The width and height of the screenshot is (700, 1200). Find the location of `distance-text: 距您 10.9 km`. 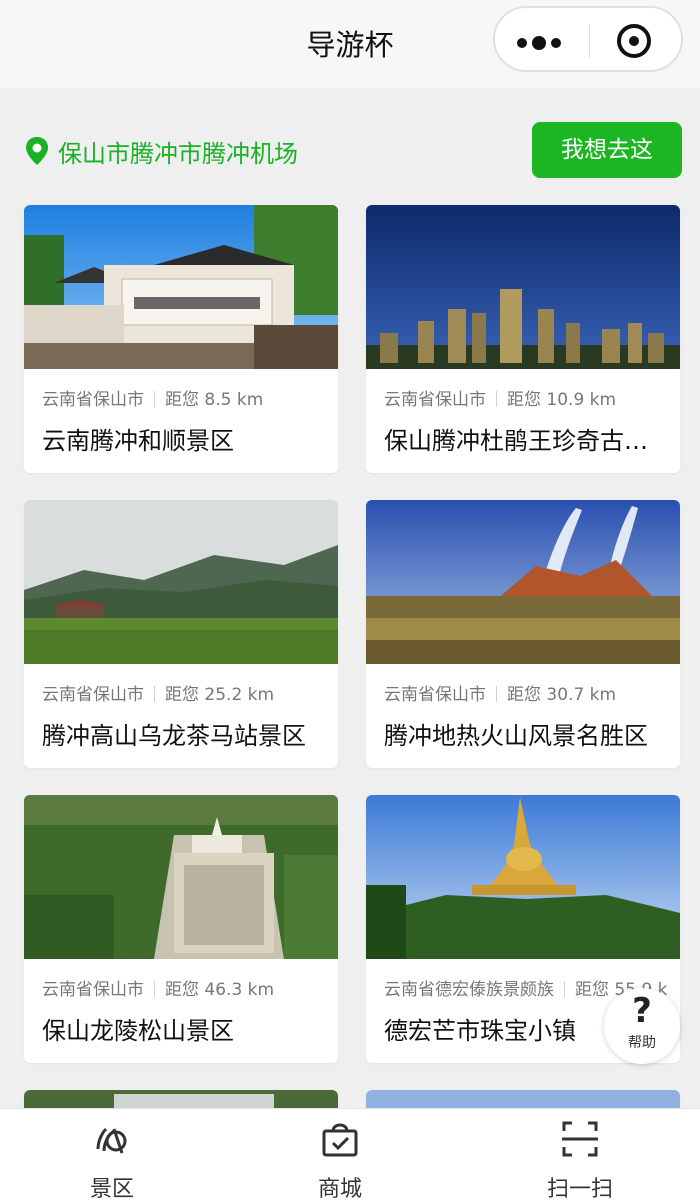

distance-text: 距您 10.9 km is located at coordinates (562, 400).